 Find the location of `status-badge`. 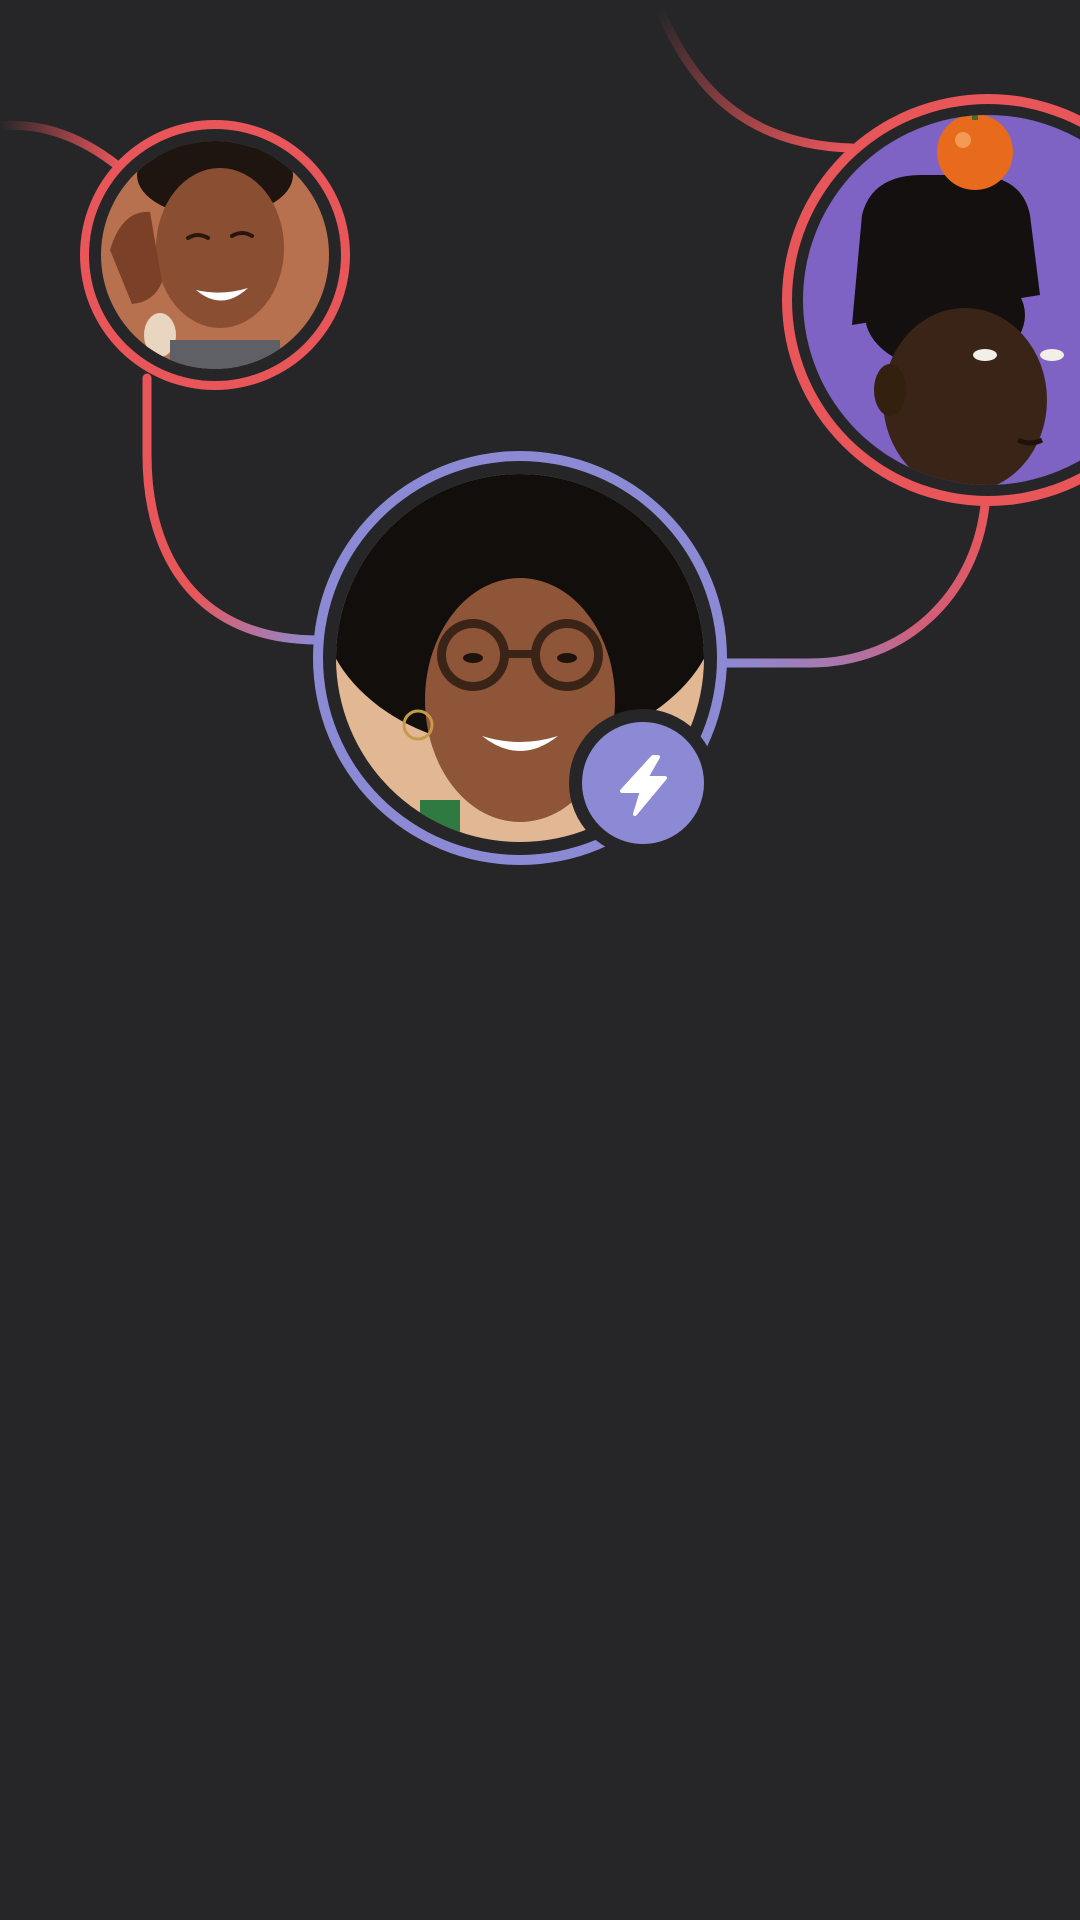

status-badge is located at coordinates (643, 783).